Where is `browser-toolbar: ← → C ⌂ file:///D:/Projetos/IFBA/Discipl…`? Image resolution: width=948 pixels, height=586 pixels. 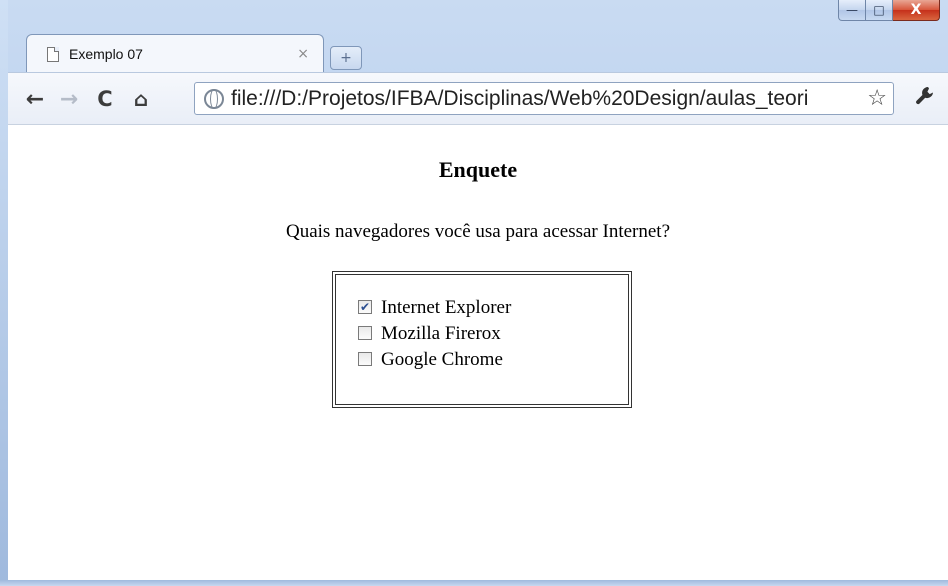 browser-toolbar: ← → C ⌂ file:///D:/Projetos/IFBA/Discipl… is located at coordinates (478, 98).